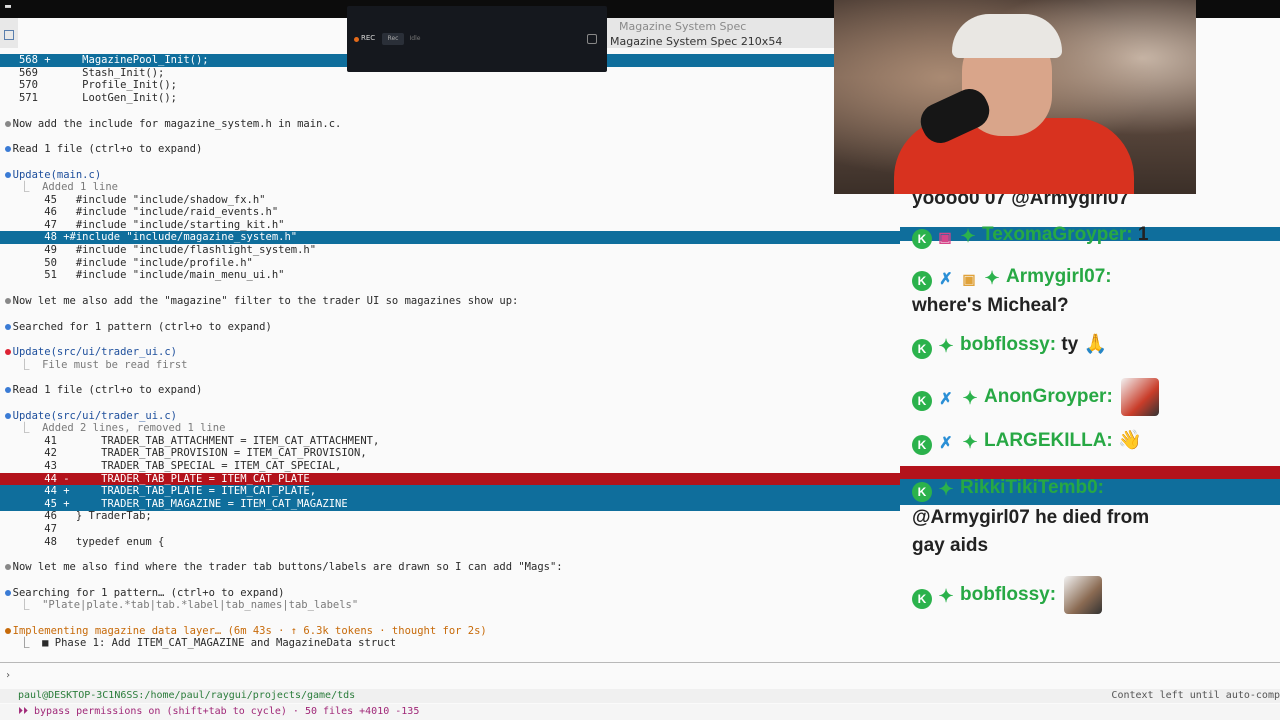 This screenshot has height=720, width=1280. Describe the element at coordinates (10, 7) in the screenshot. I see `window-menu-icon: ▬` at that location.